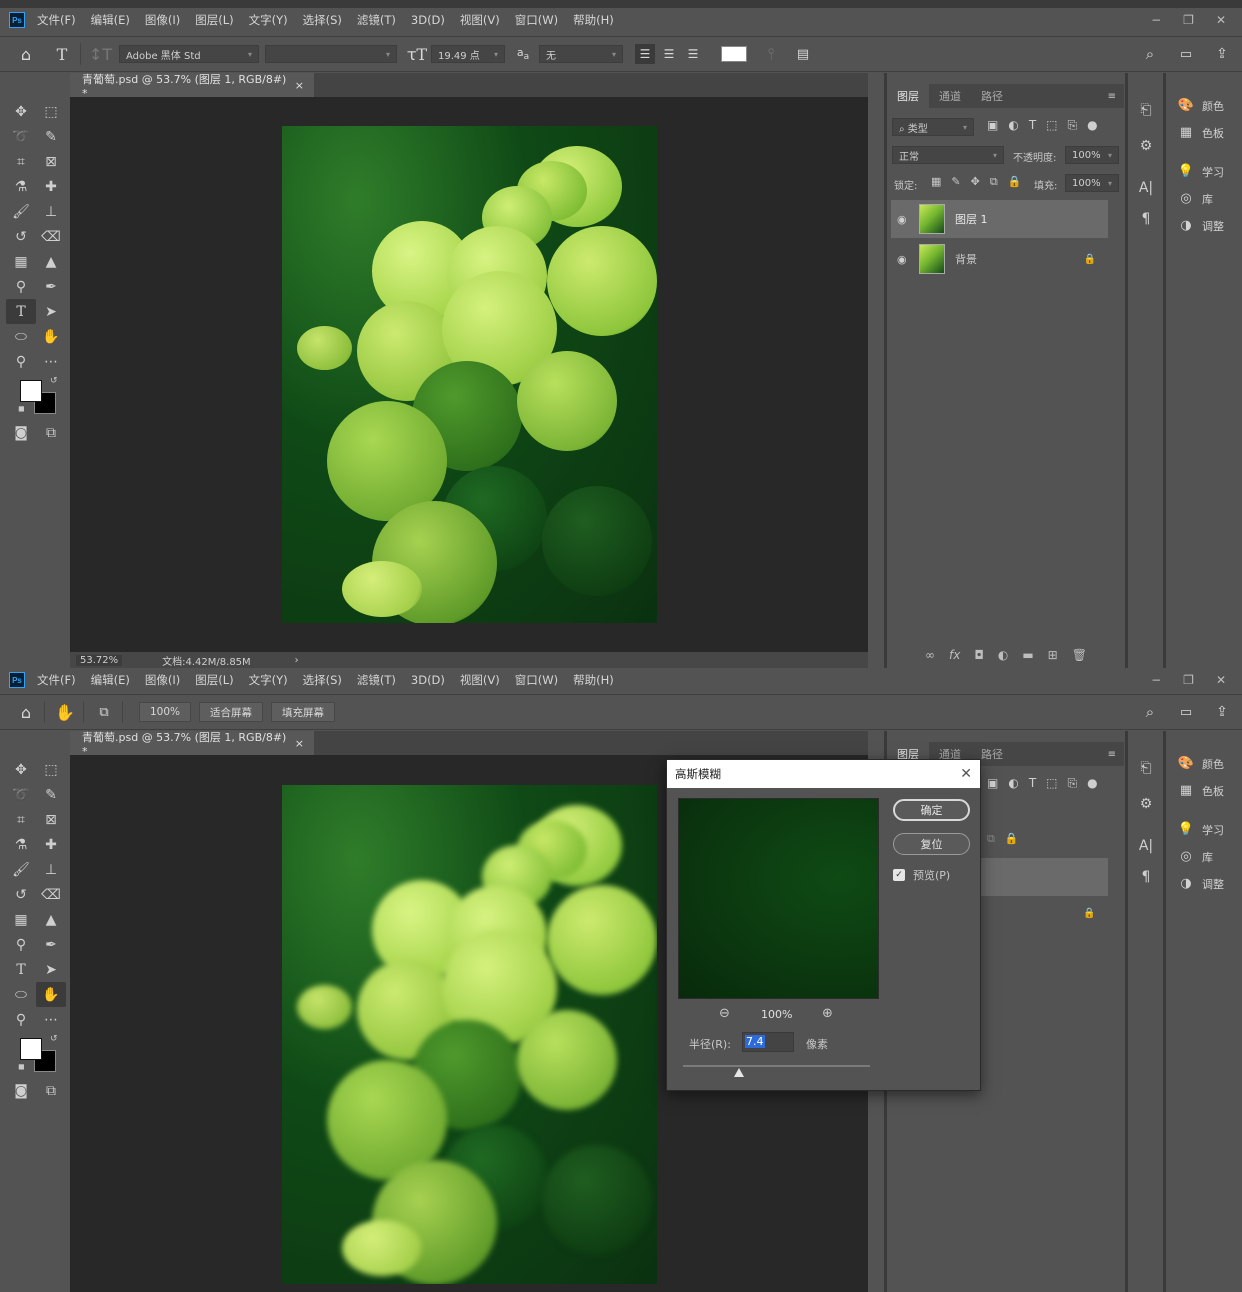  Describe the element at coordinates (931, 810) in the screenshot. I see `ok-button: 确定` at that location.